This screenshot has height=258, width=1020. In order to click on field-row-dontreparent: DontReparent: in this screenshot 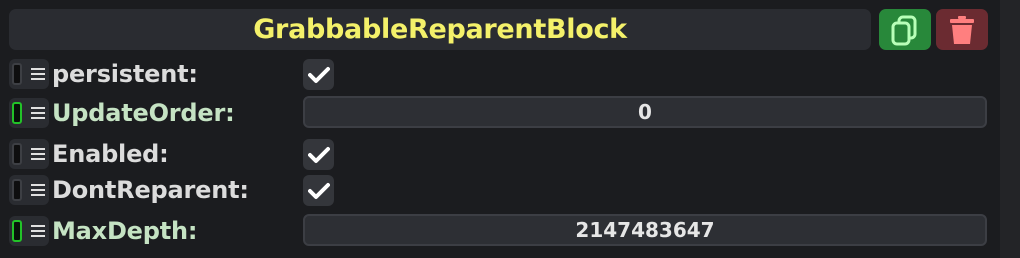, I will do `click(500, 190)`.